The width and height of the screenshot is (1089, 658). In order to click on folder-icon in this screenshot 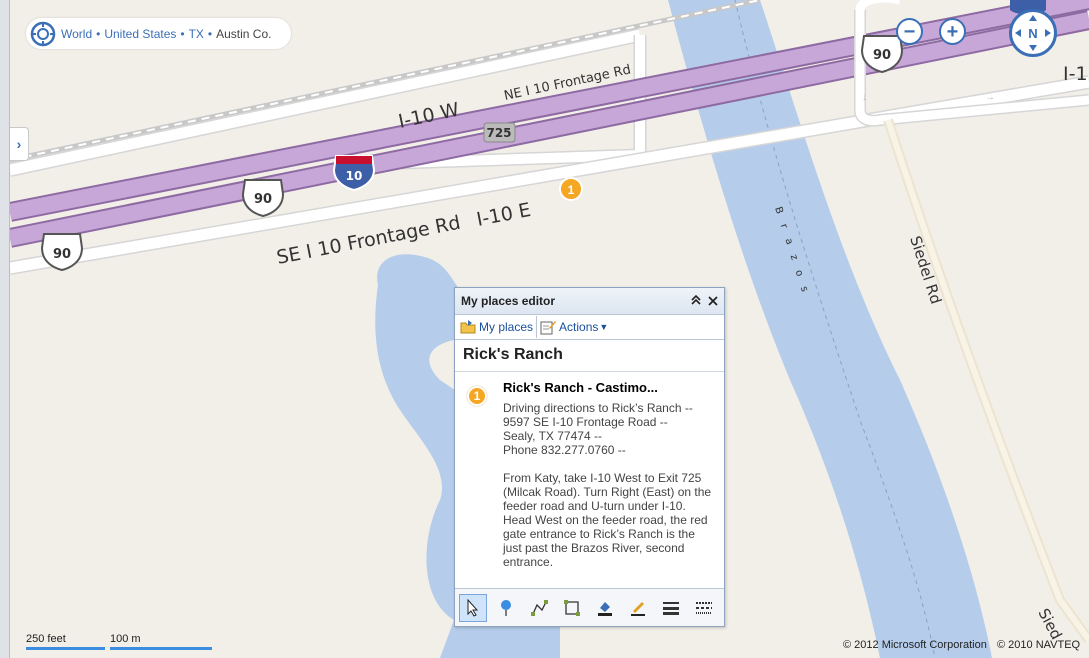, I will do `click(468, 327)`.